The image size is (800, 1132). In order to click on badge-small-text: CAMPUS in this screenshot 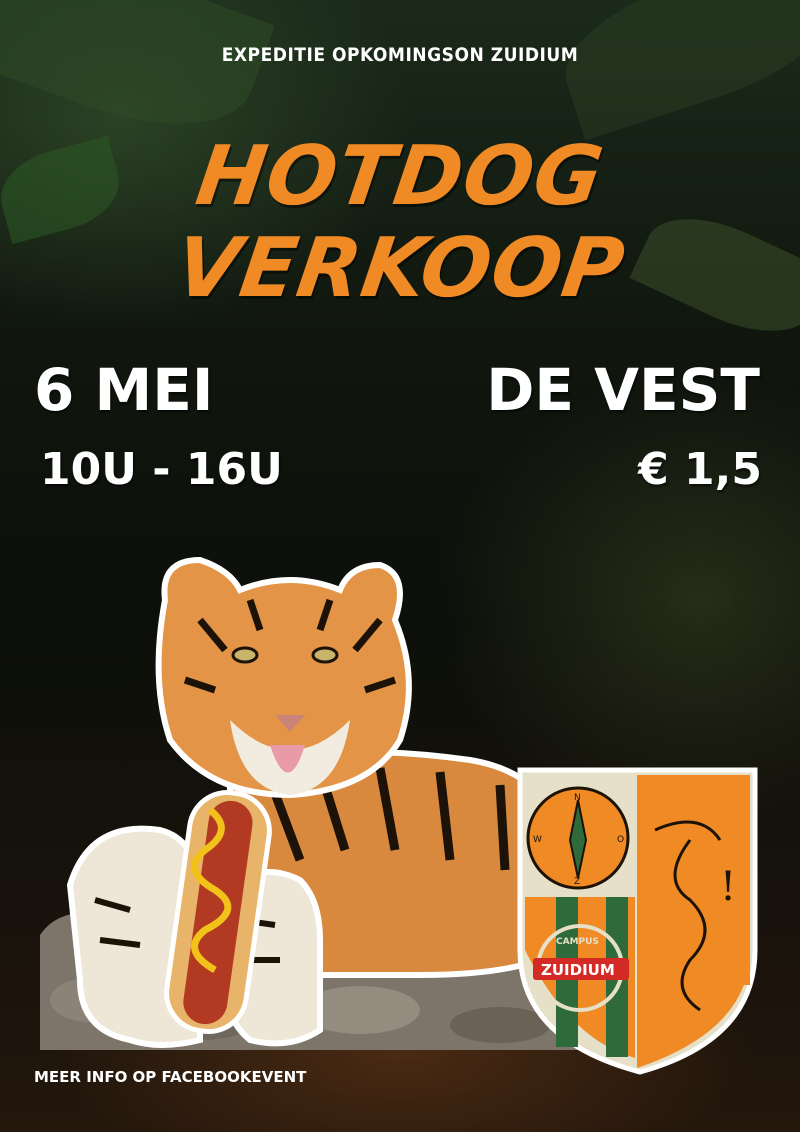, I will do `click(577, 942)`.